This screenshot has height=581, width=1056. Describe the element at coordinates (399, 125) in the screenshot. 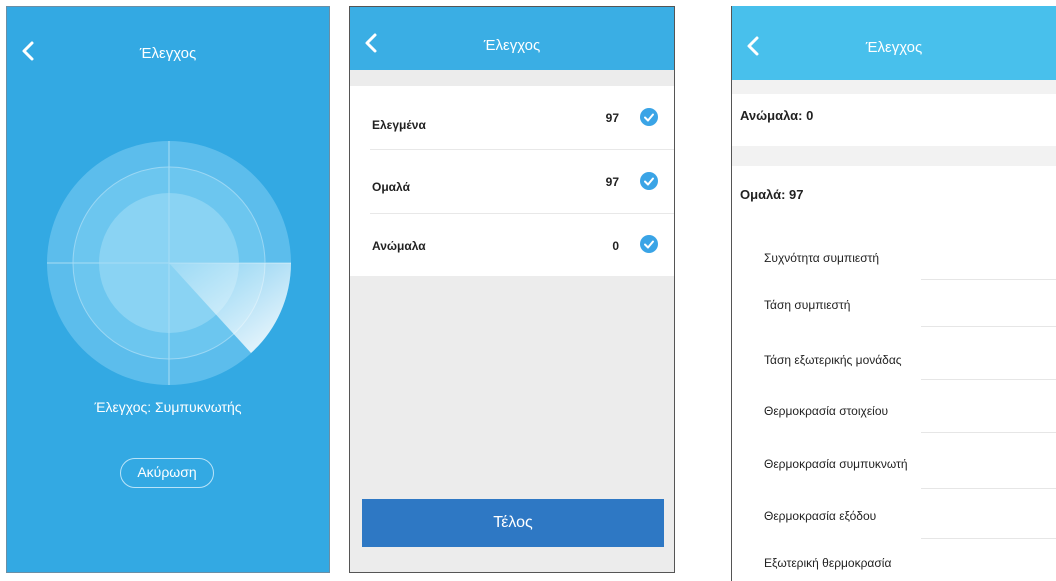

I see `row-label: Ελεγμένα` at that location.